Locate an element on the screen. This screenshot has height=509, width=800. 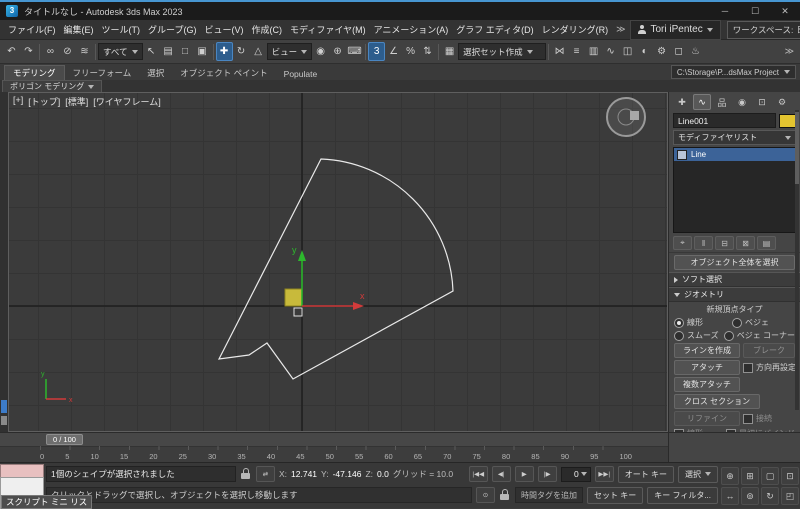
spinner-snap-button: ⇅ is located at coordinates (427, 51).